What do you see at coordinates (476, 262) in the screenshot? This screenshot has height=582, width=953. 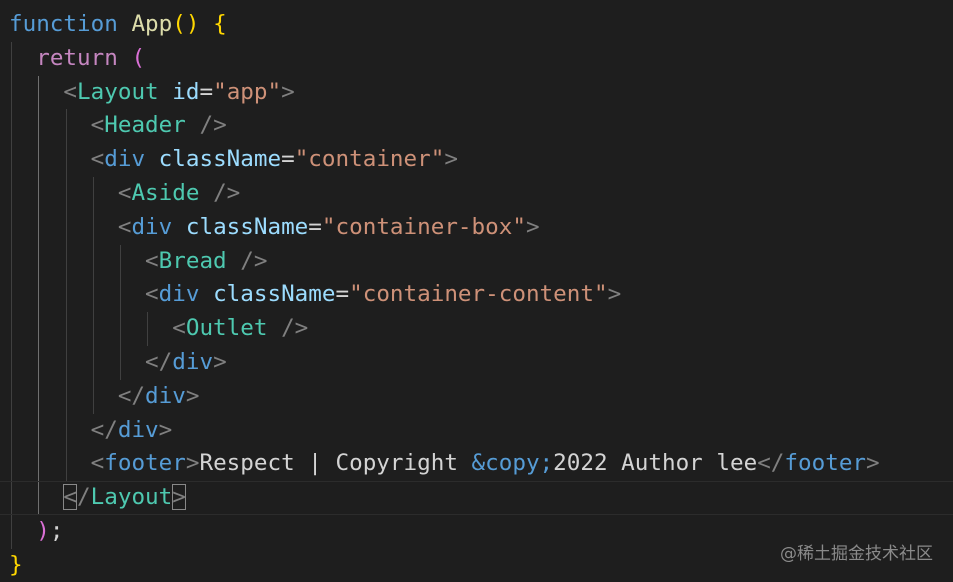 I see `code-line: <Bread />` at bounding box center [476, 262].